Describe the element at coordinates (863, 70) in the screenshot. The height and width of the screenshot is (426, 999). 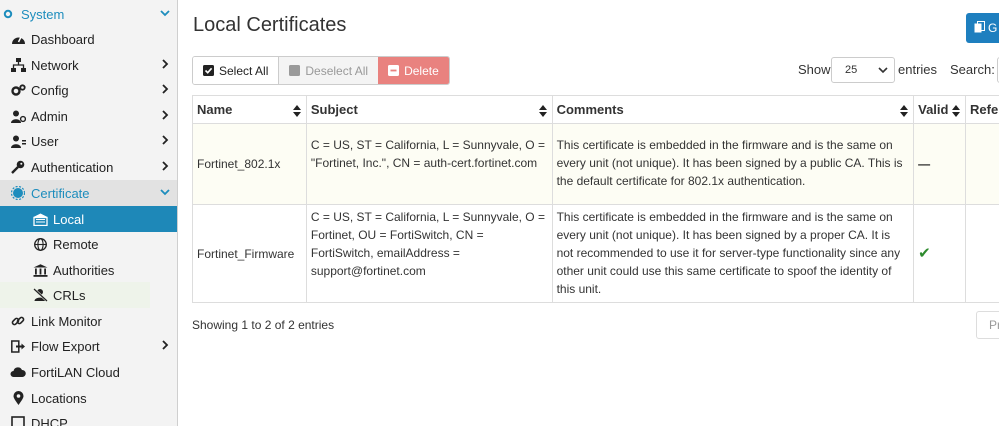
I see `entries-per-page-select: 25` at that location.